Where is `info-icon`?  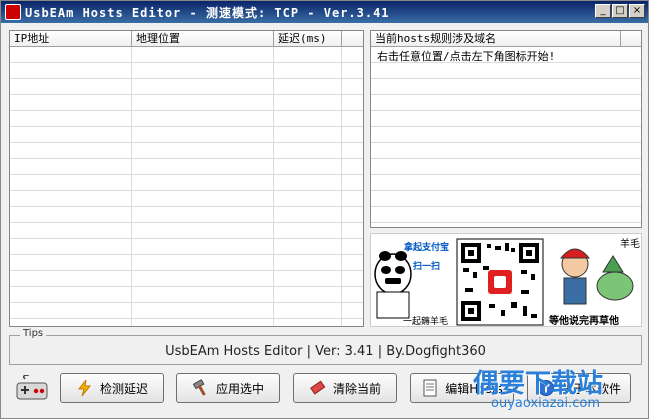
info-icon is located at coordinates (546, 388).